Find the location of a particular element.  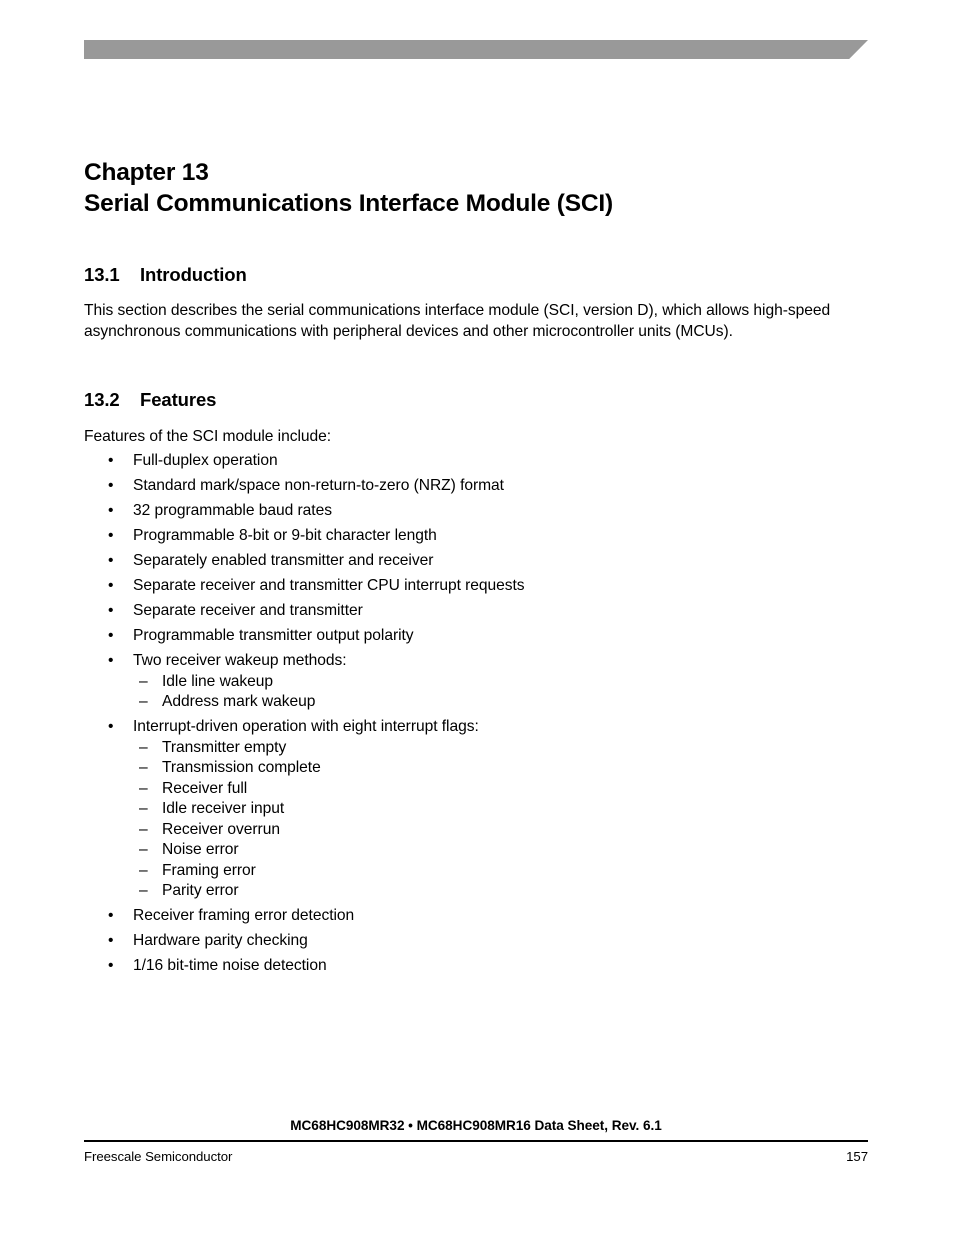

feature-sub-bullet-label: Receiver overrun is located at coordinates (221, 829).